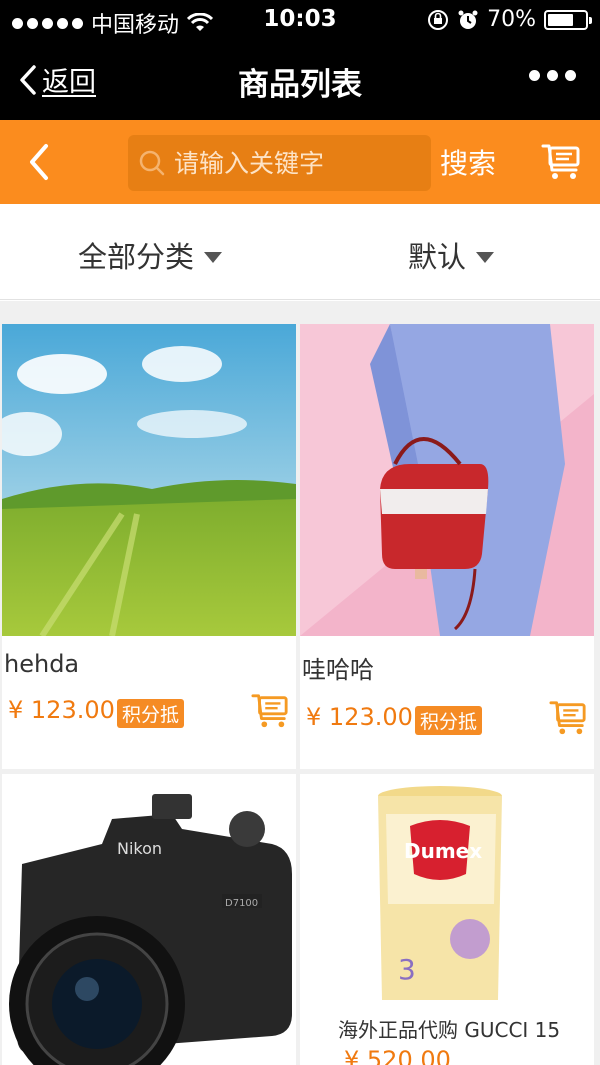 Image resolution: width=600 pixels, height=1065 pixels. I want to click on product-card: Dumex 3 海外正品代购 GUCCI 15 ¥ 520.00, so click(447, 919).